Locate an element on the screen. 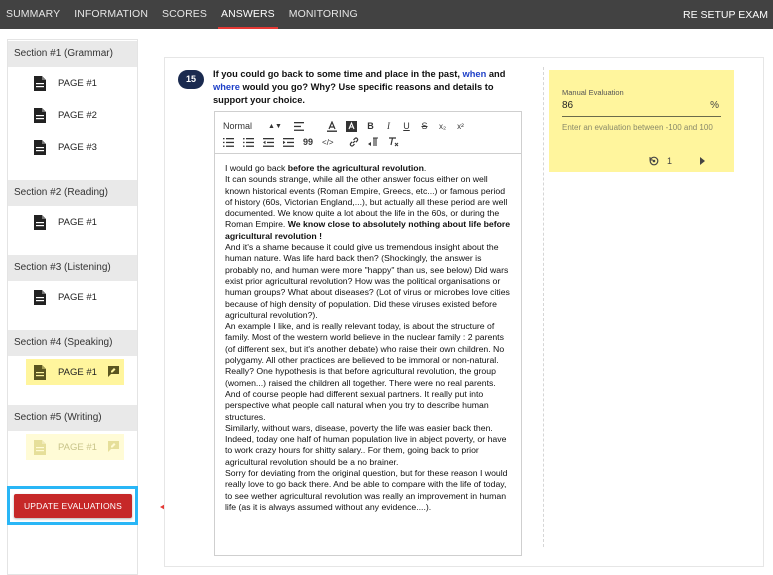 This screenshot has width=773, height=575. sidebar-page-speaking-1: PAGE #1 is located at coordinates (75, 372).